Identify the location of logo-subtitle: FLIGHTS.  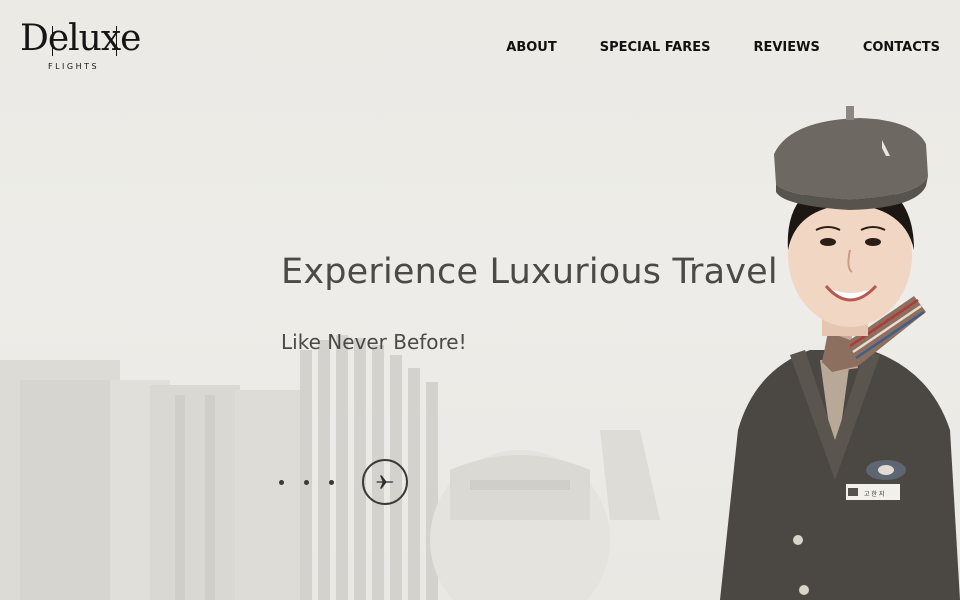
(74, 66).